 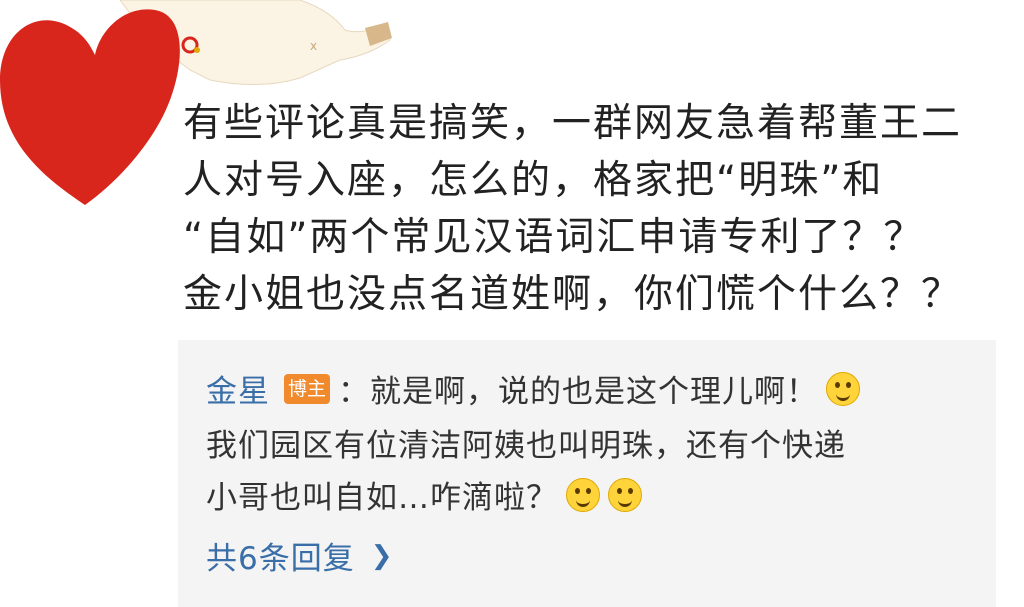 What do you see at coordinates (578, 392) in the screenshot?
I see `reply-text: ：就是啊，说的也是这个理儿啊！` at bounding box center [578, 392].